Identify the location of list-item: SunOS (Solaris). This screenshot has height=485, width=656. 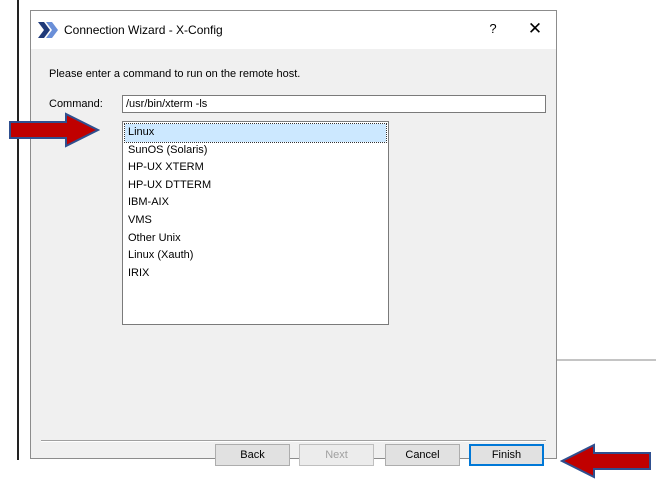
(255, 151).